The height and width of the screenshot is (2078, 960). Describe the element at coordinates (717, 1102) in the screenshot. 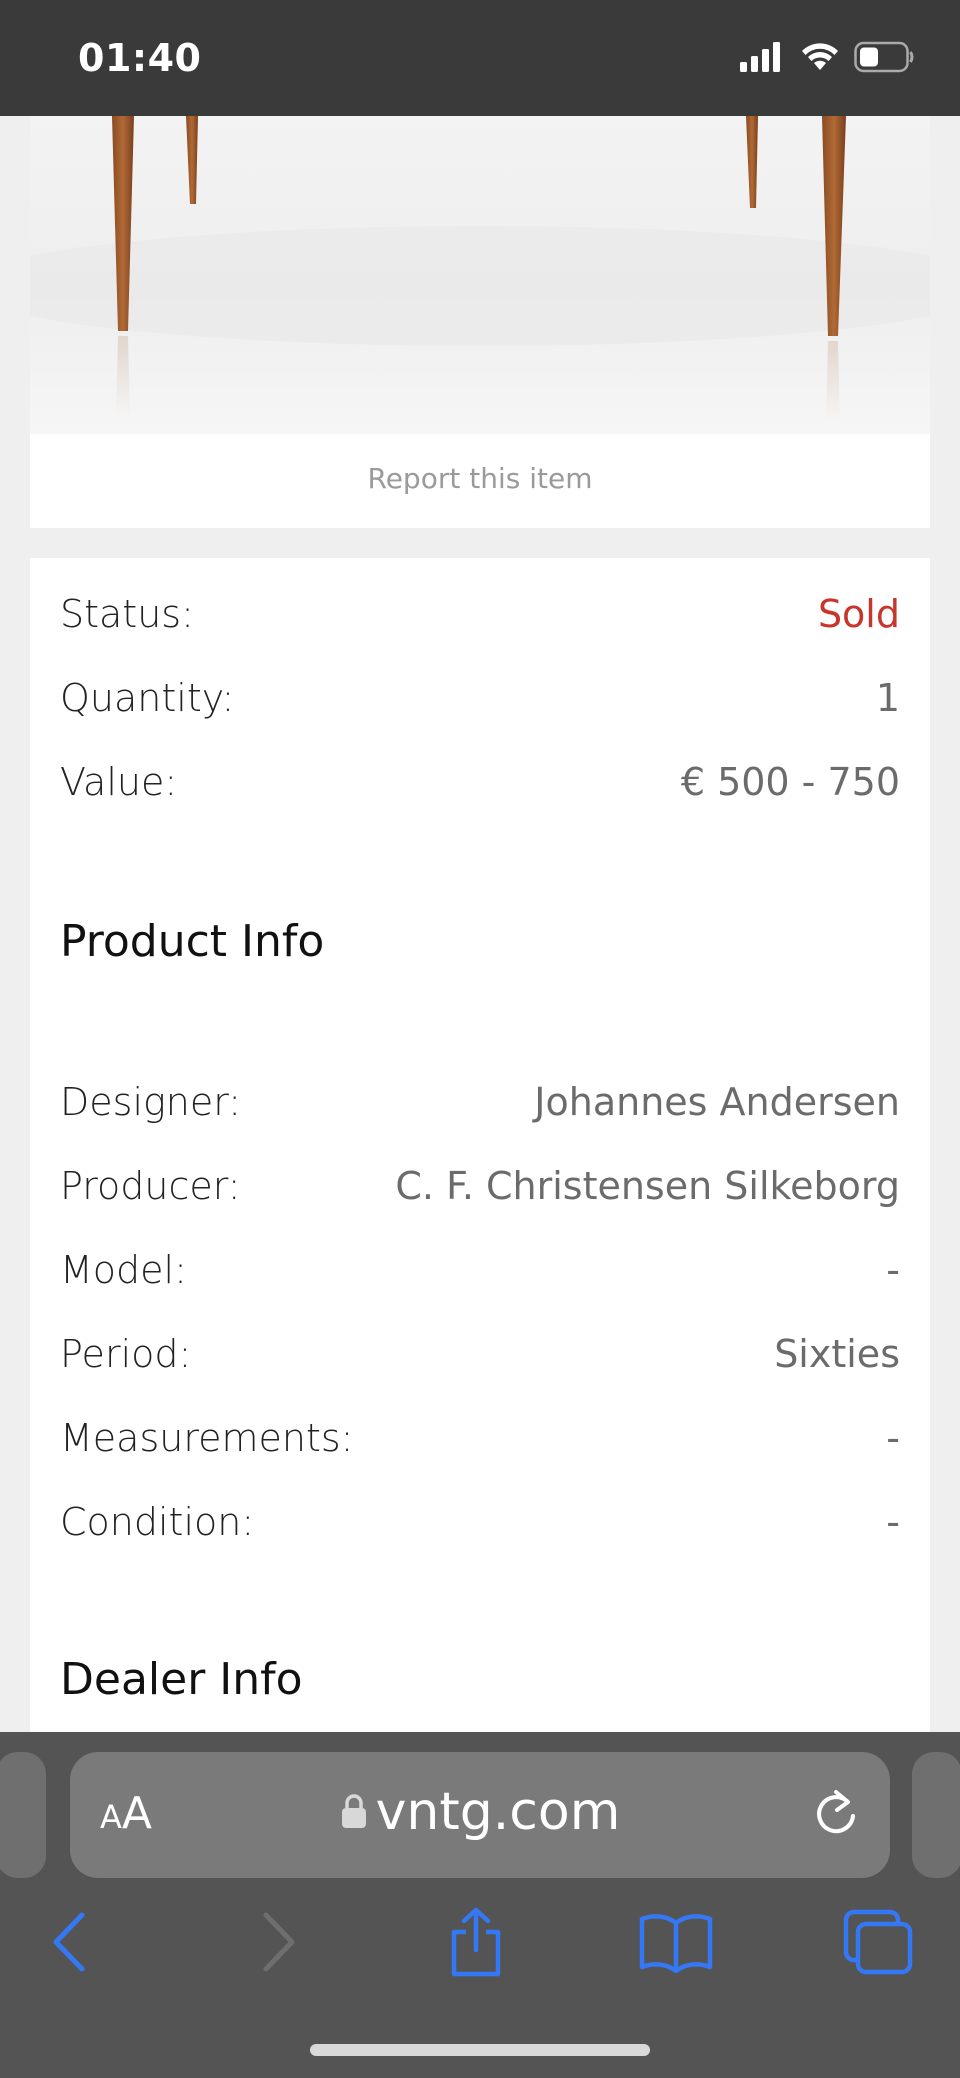

I see `designer-value: Johannes Andersen` at that location.